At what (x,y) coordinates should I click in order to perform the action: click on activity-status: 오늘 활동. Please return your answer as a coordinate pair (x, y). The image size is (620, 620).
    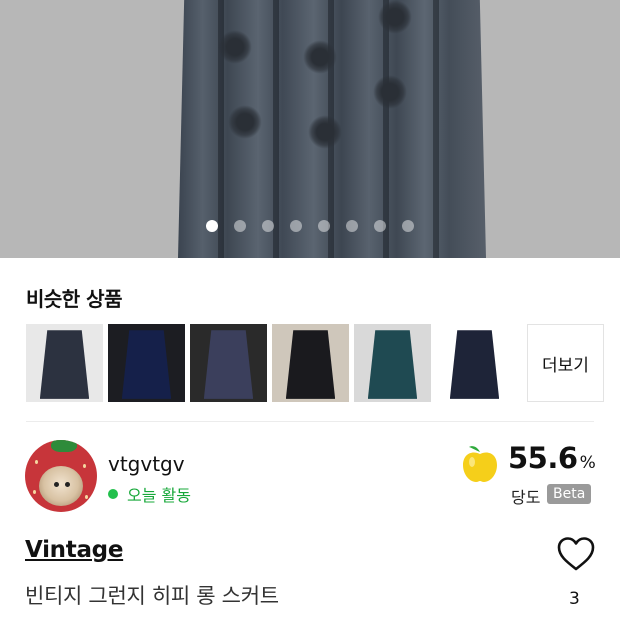
    Looking at the image, I should click on (149, 494).